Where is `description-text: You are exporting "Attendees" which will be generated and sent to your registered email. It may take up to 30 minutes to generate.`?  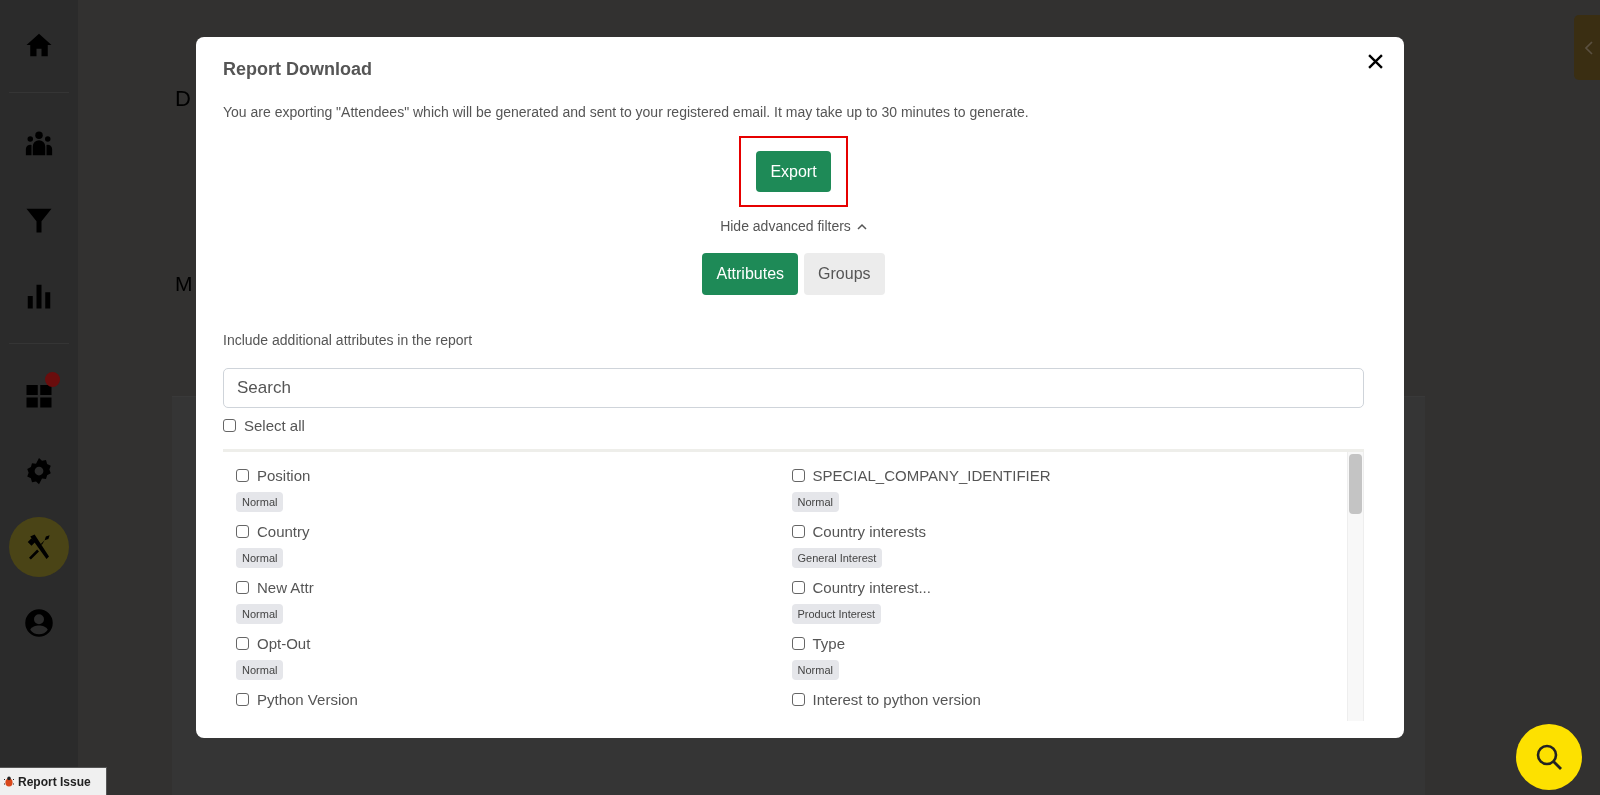 description-text: You are exporting "Attendees" which will be generated and sent to your registered email. It may take up to 30 minutes to generate. is located at coordinates (626, 112).